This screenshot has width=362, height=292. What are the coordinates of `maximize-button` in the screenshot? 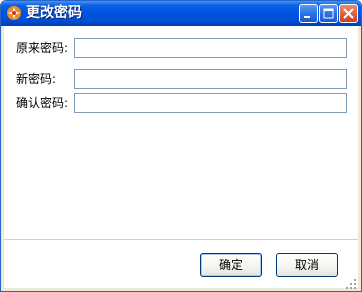 It's located at (328, 13).